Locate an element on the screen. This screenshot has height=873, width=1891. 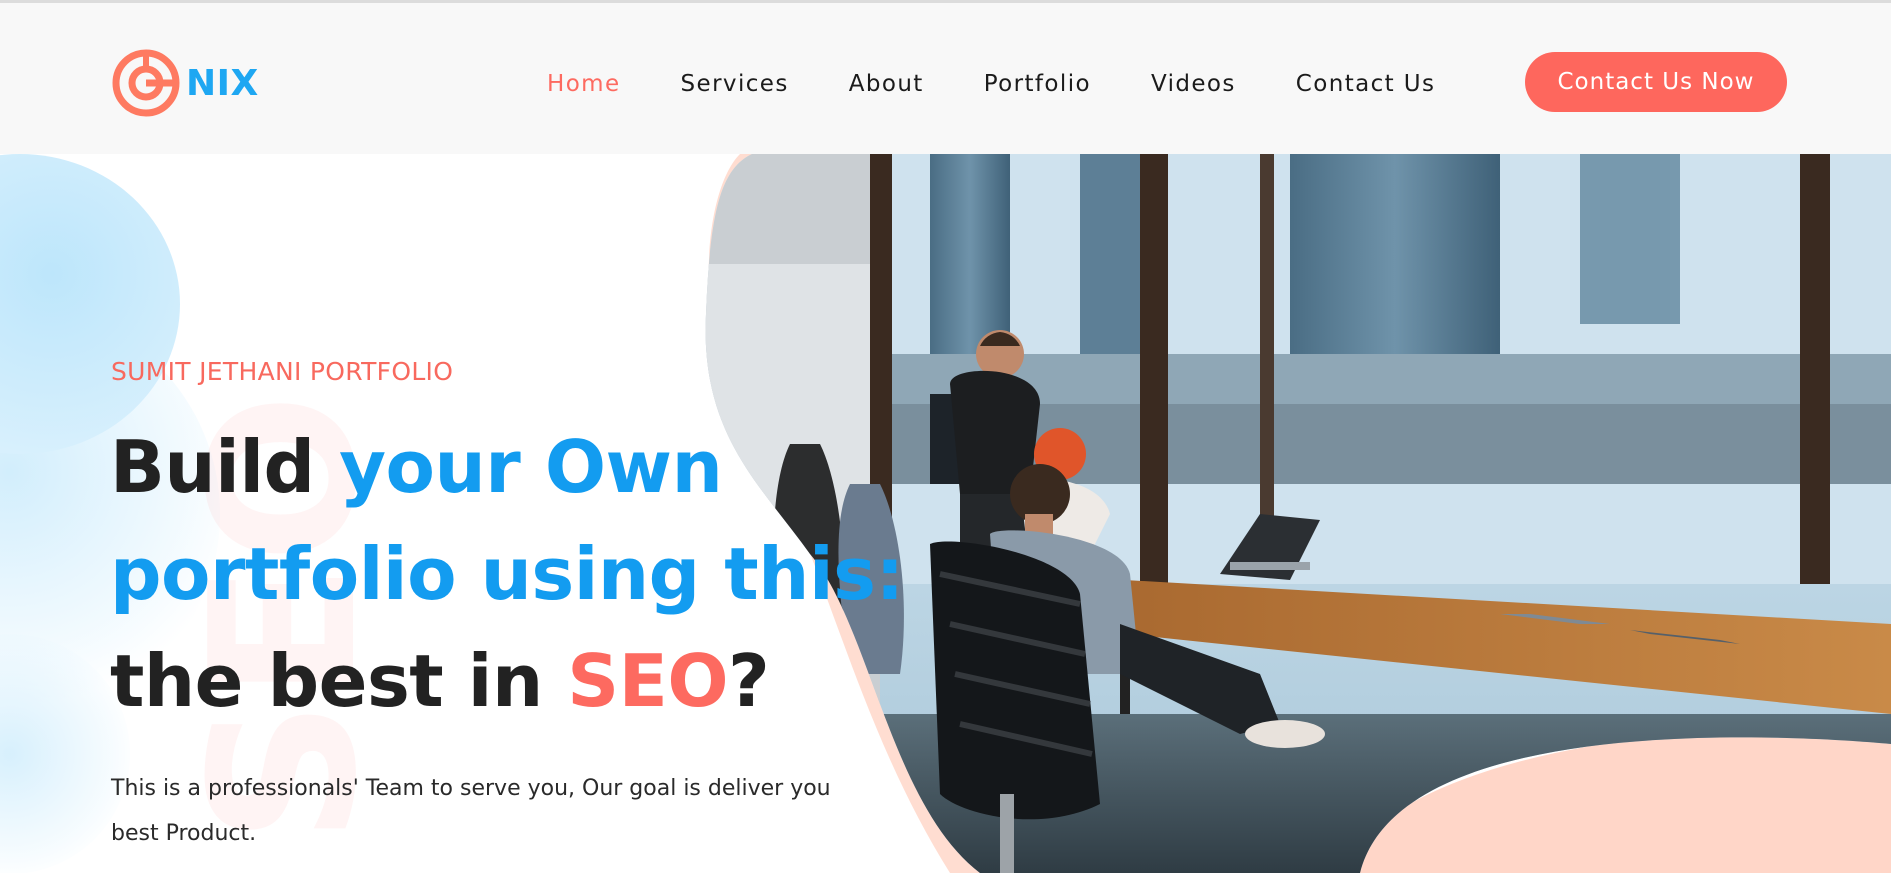
brand-name: NIX is located at coordinates (222, 83).